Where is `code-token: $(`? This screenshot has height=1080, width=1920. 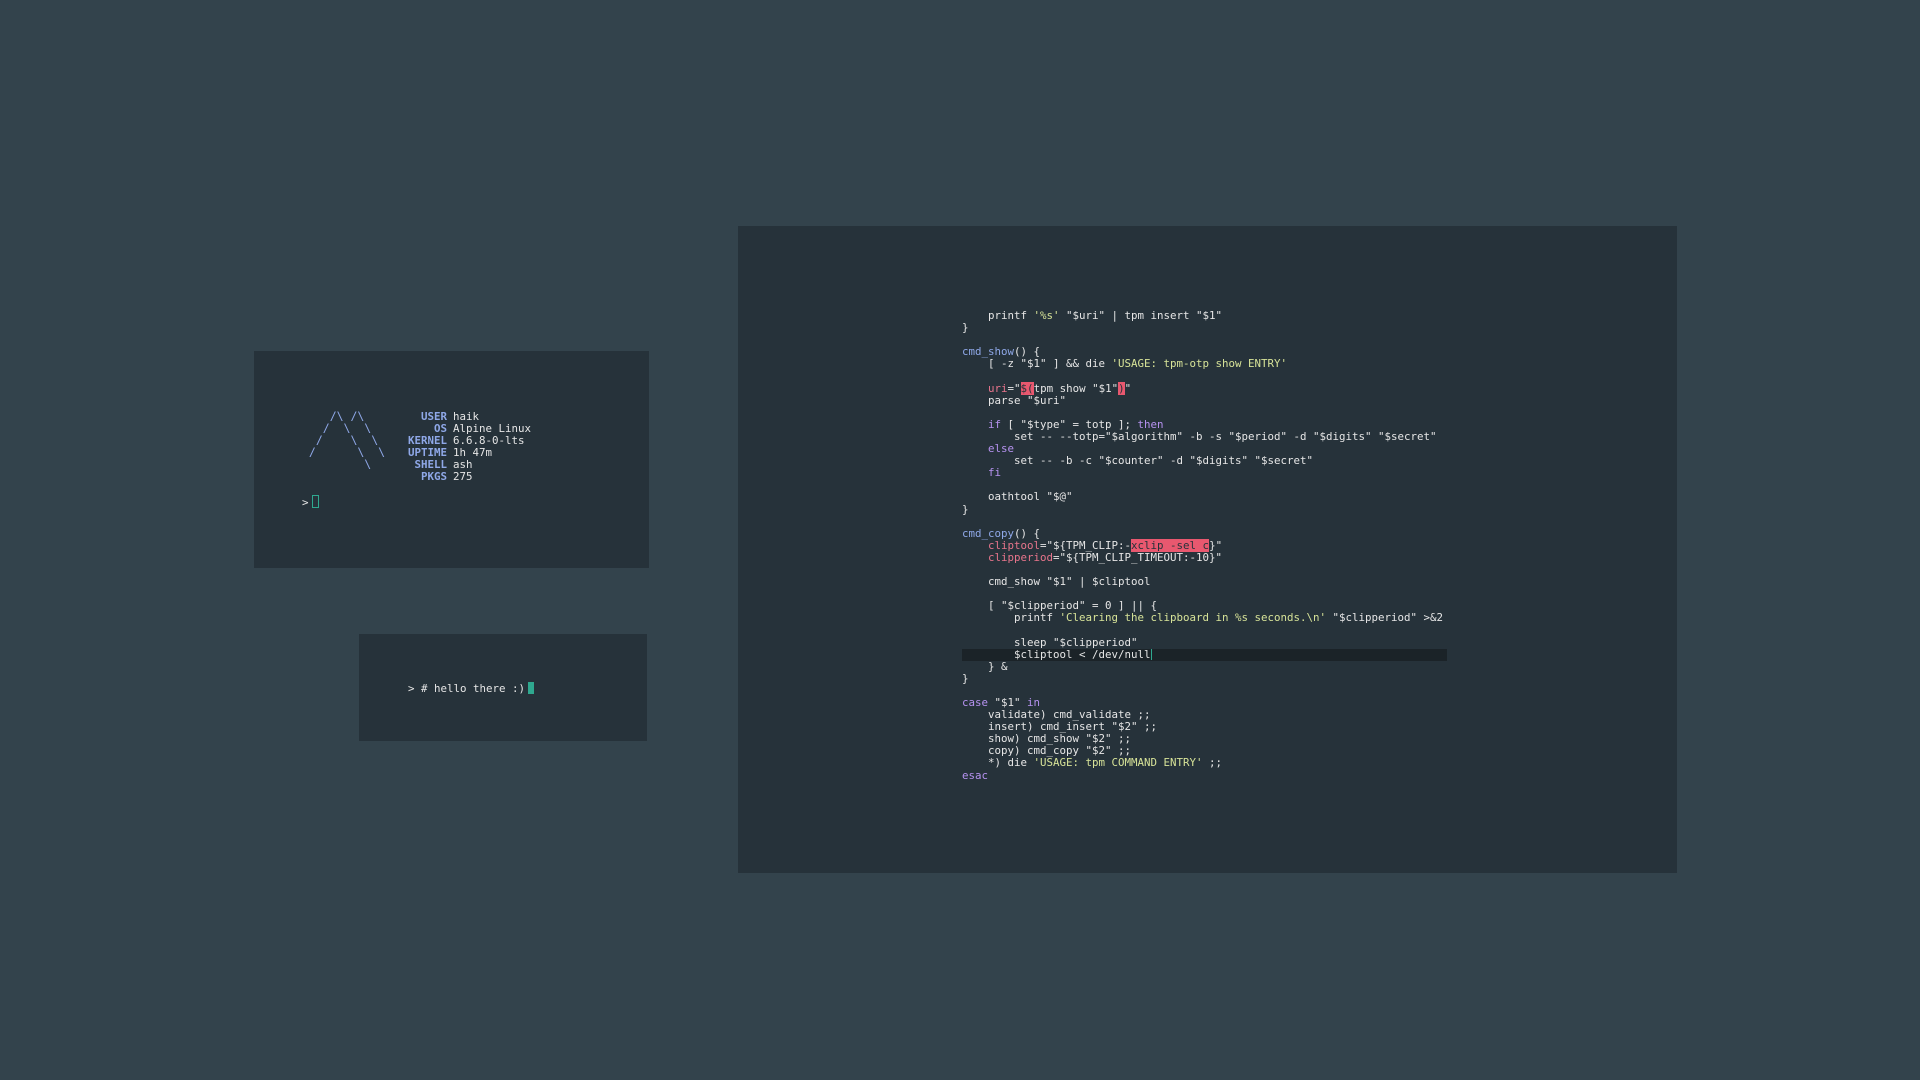
code-token: $( is located at coordinates (1027, 388).